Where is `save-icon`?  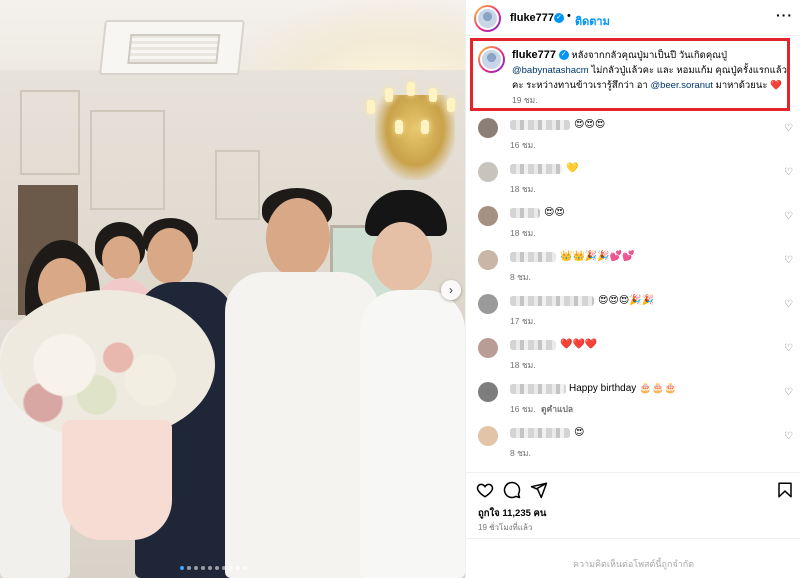 save-icon is located at coordinates (785, 490).